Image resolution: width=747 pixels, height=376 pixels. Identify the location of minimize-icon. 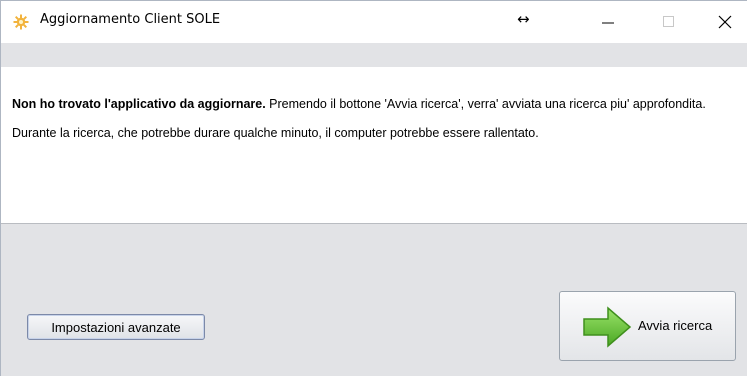
(608, 23).